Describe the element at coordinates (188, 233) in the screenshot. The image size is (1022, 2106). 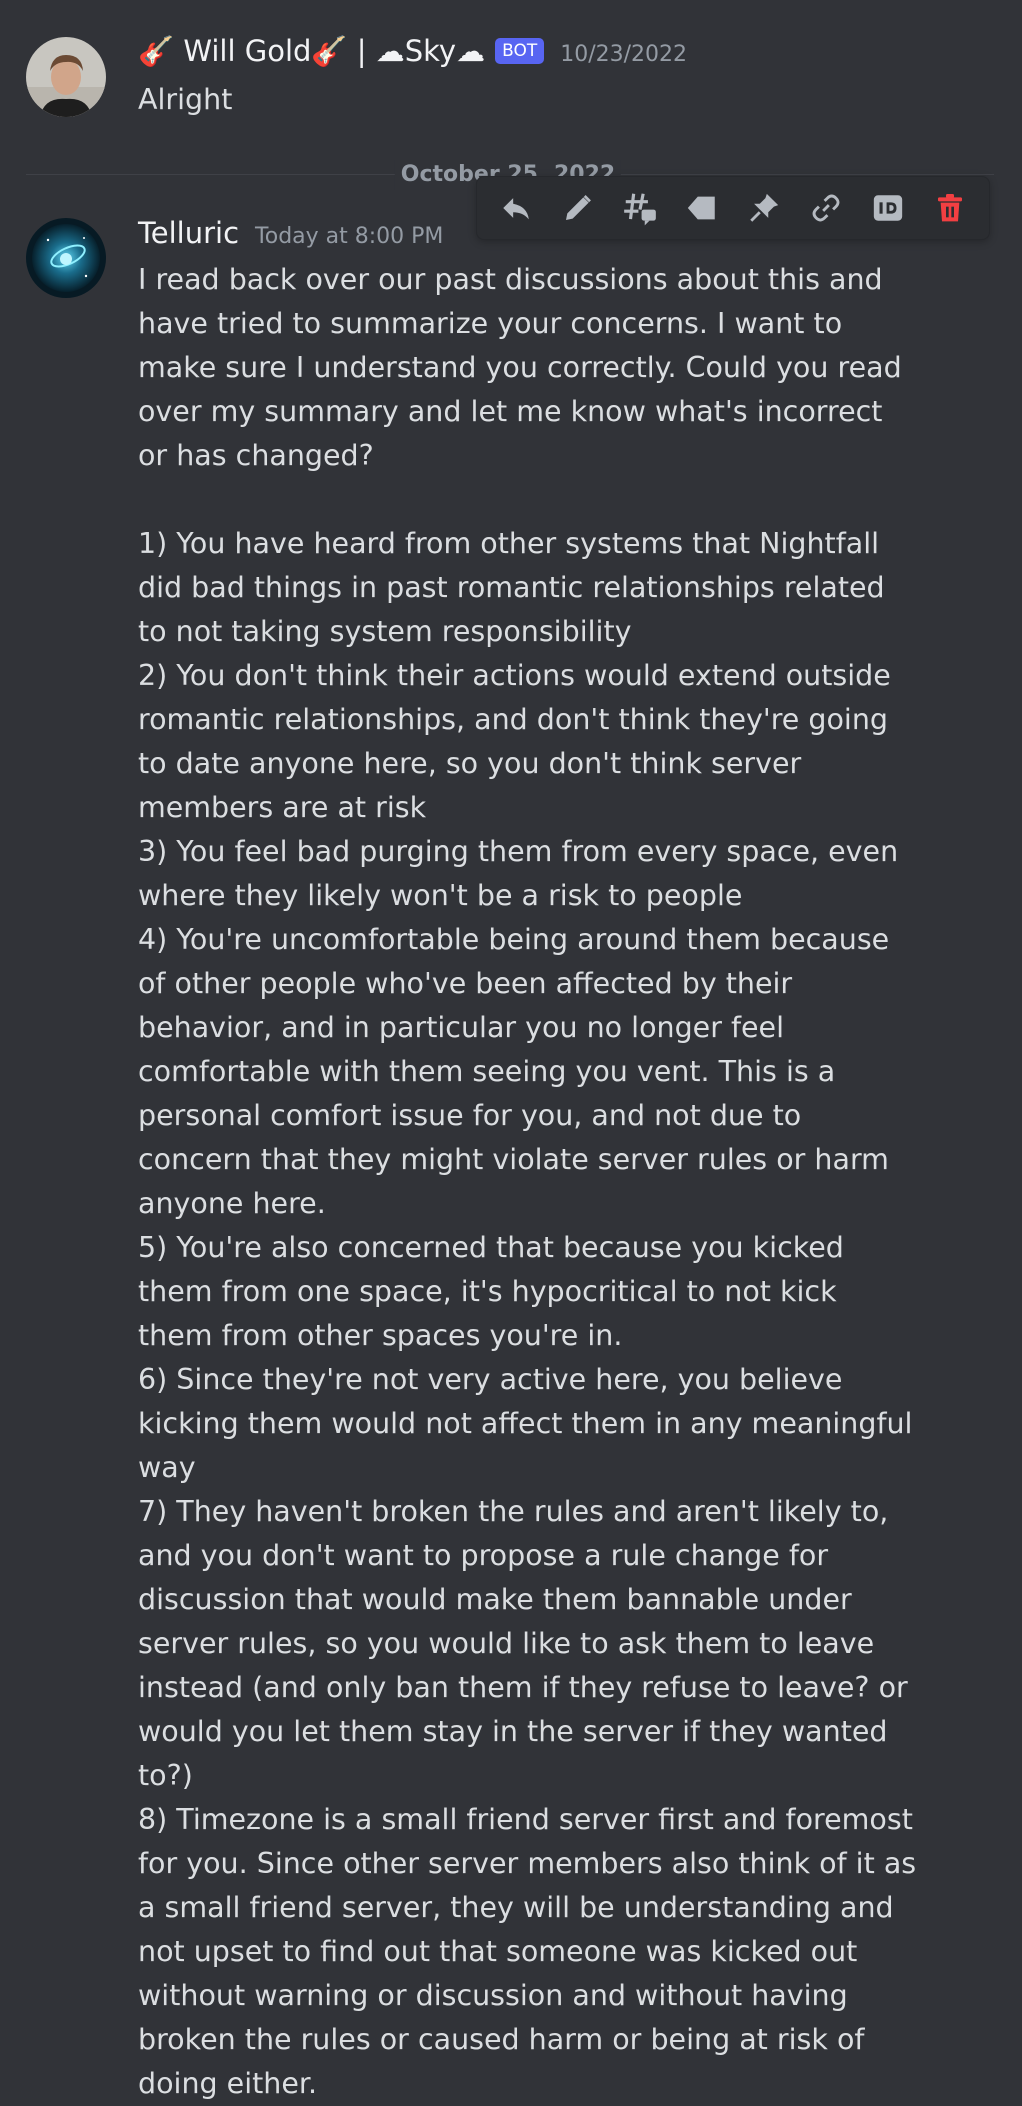
I see `username: Telluric` at that location.